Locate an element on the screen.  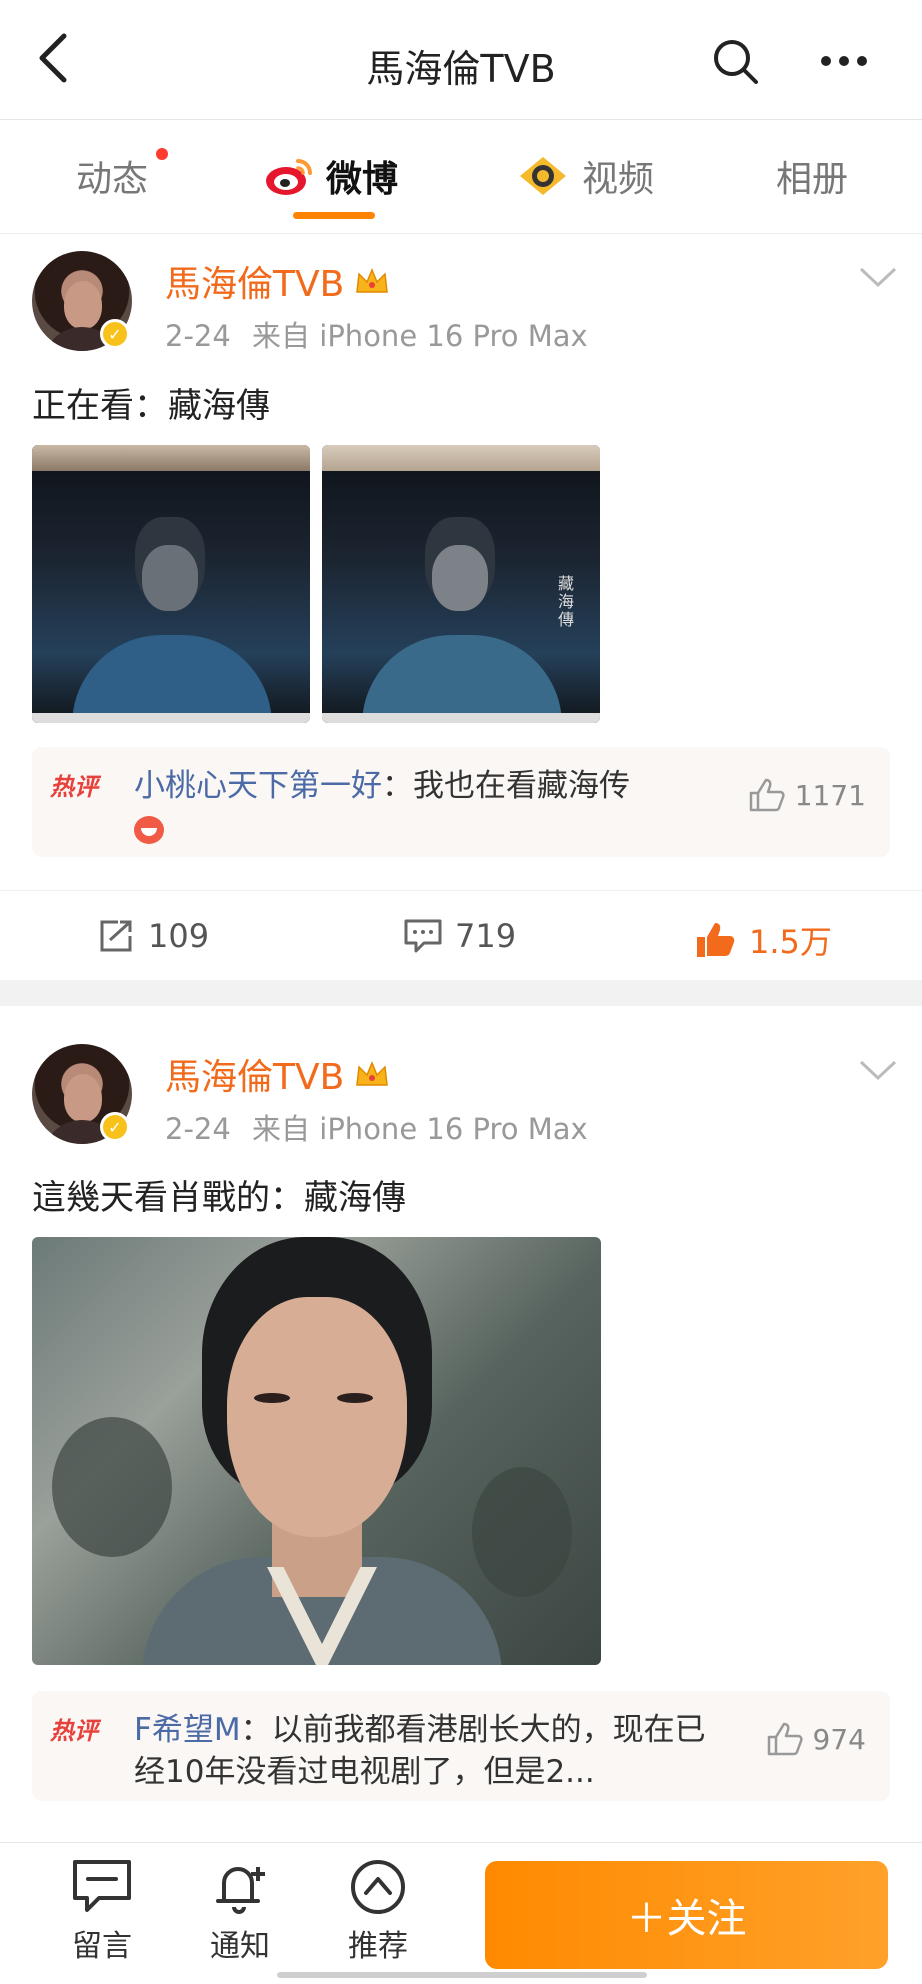
hot-comment: 热评 小桃心天下第一好：我也在看藏海传 1171 is located at coordinates (461, 802).